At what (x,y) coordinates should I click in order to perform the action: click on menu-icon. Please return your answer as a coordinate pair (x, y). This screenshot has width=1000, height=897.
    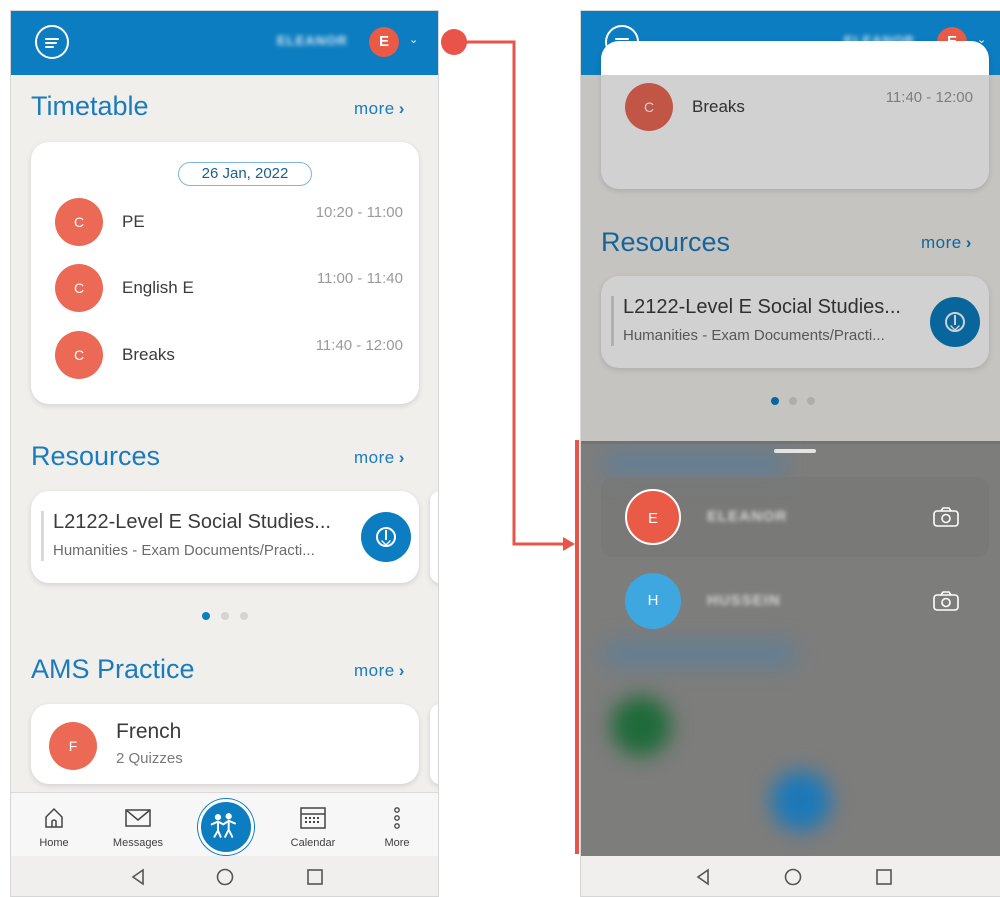
    Looking at the image, I should click on (52, 42).